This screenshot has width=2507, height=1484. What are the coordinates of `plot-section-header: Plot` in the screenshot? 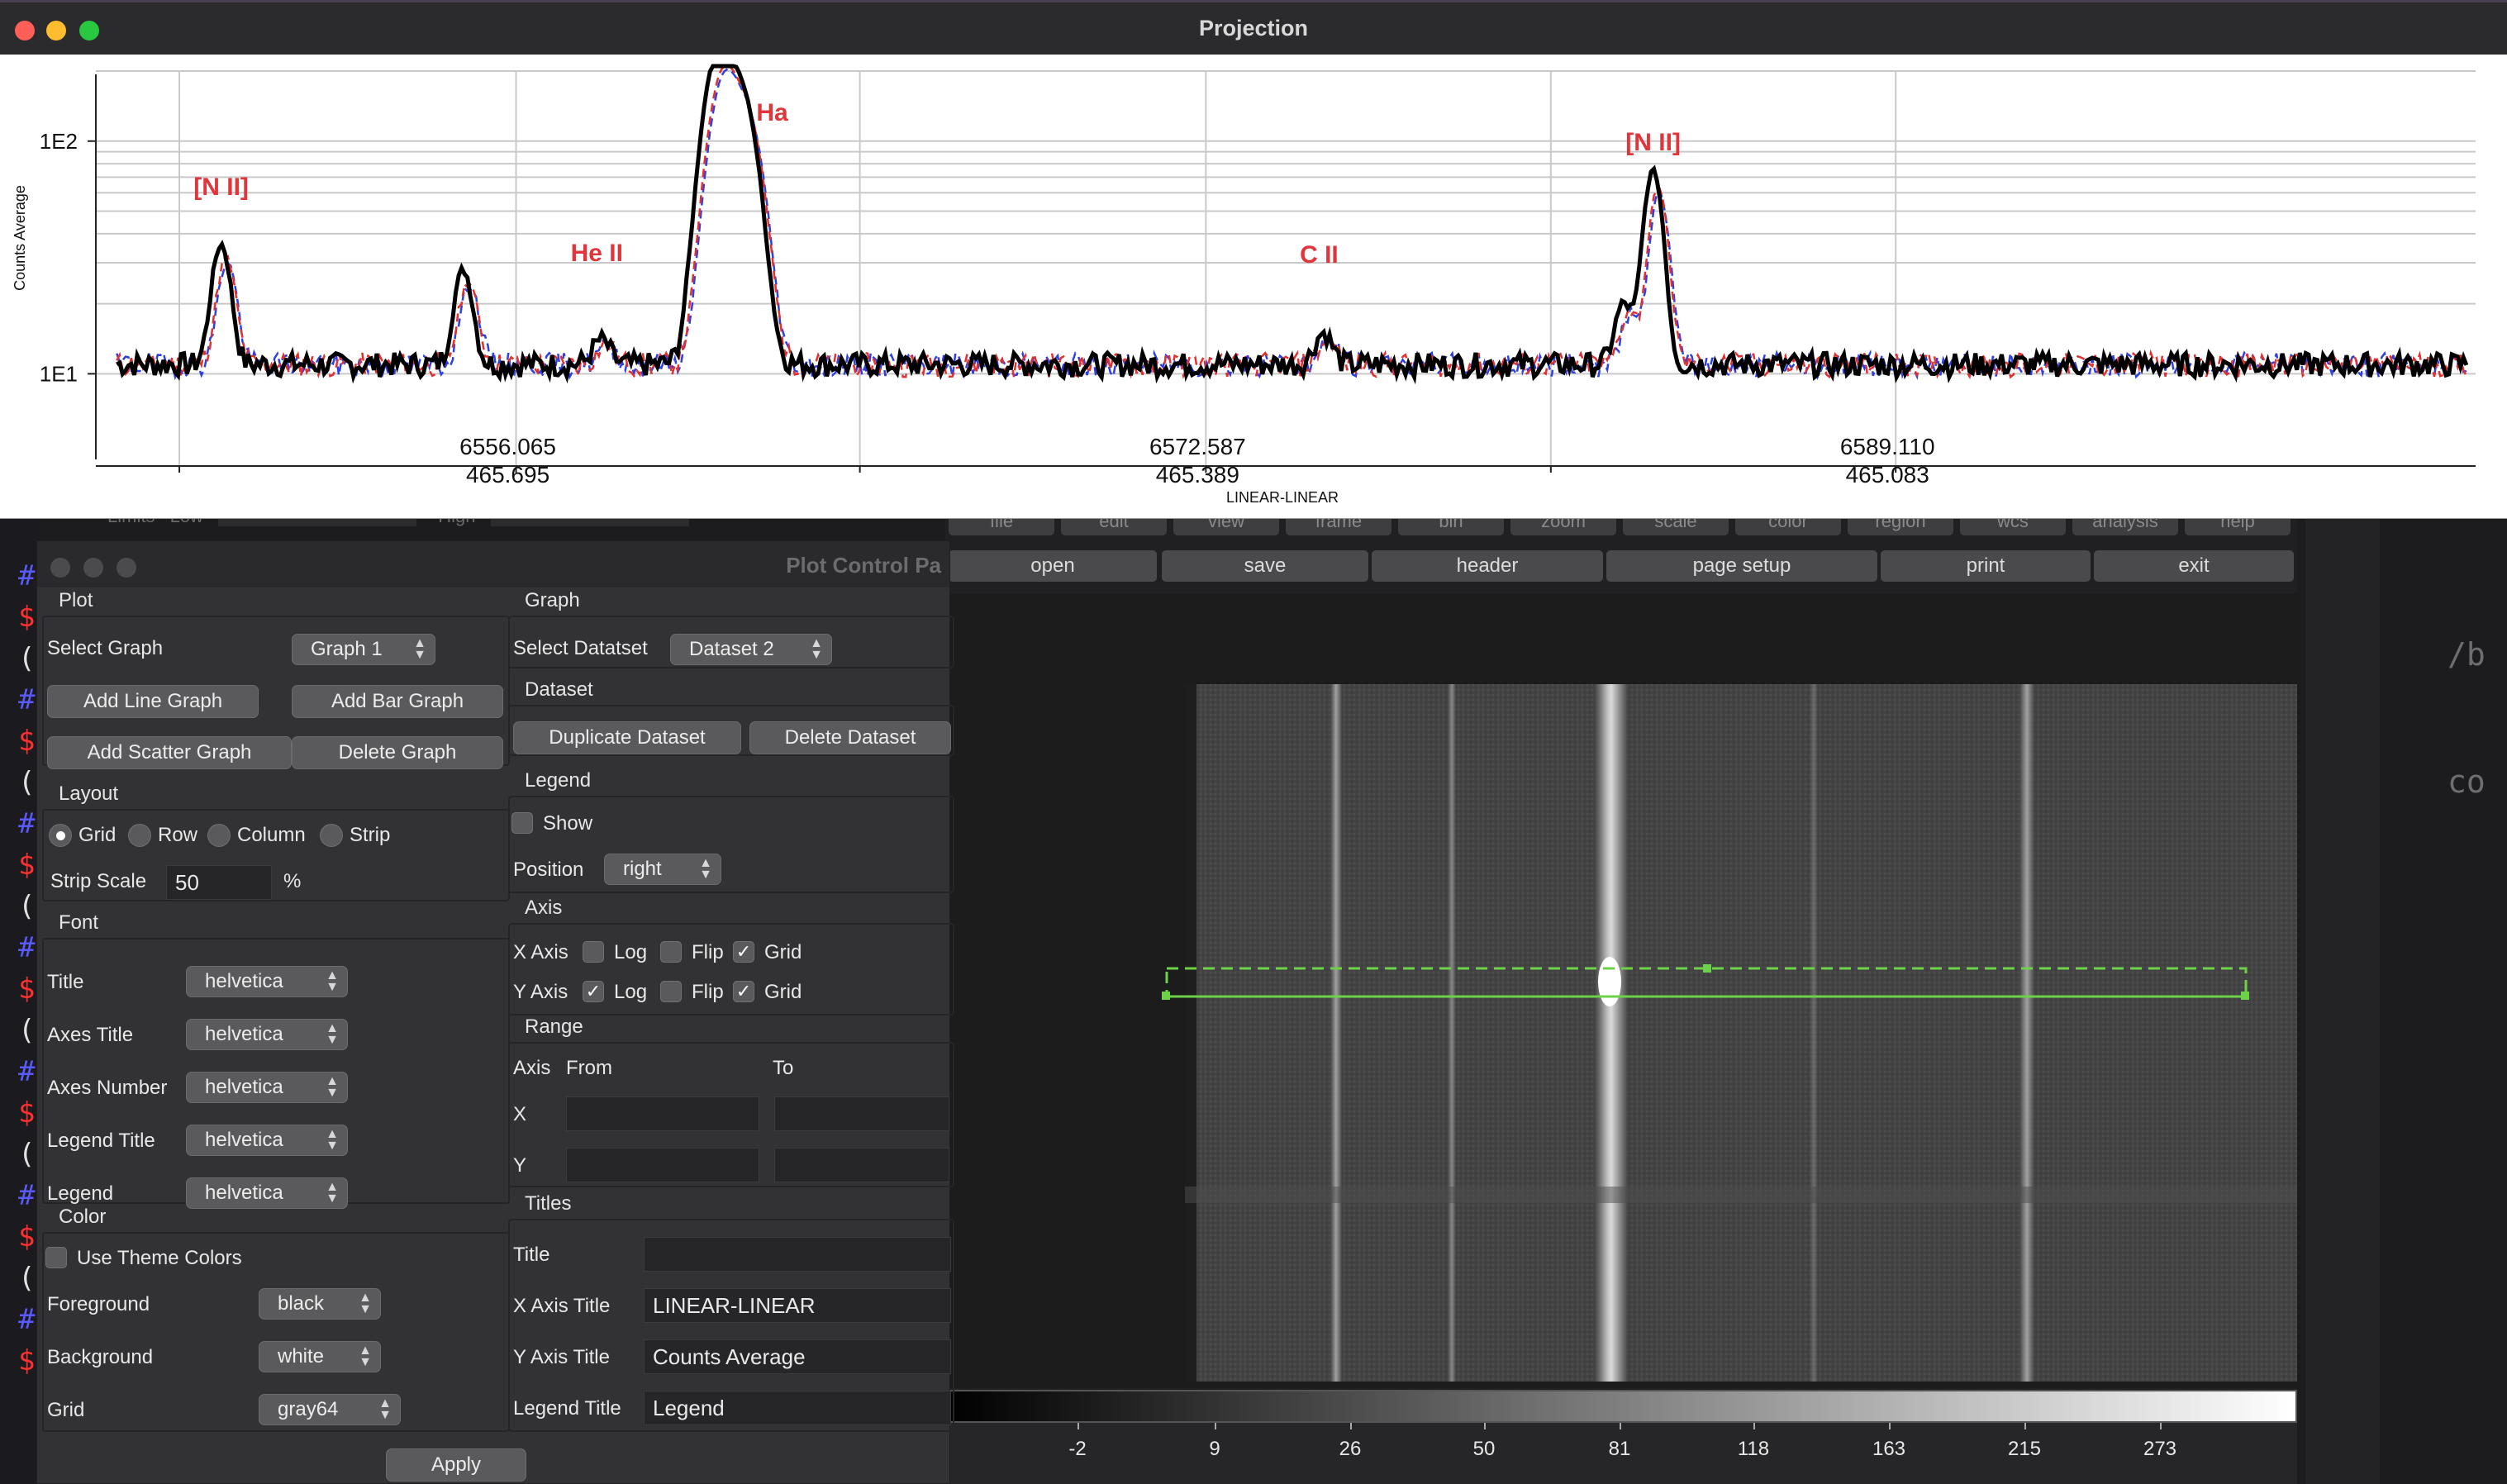 It's located at (76, 600).